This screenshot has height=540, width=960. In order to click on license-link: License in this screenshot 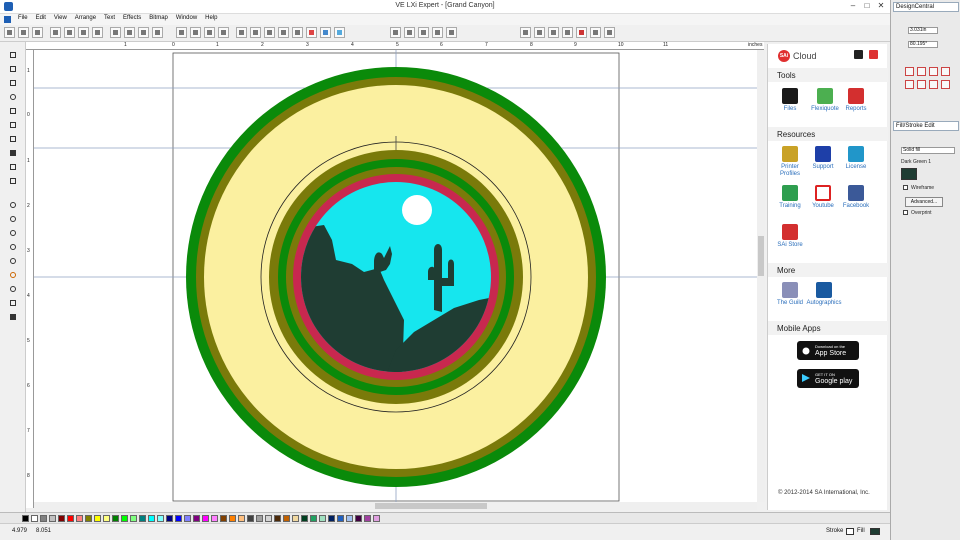, I will do `click(856, 158)`.